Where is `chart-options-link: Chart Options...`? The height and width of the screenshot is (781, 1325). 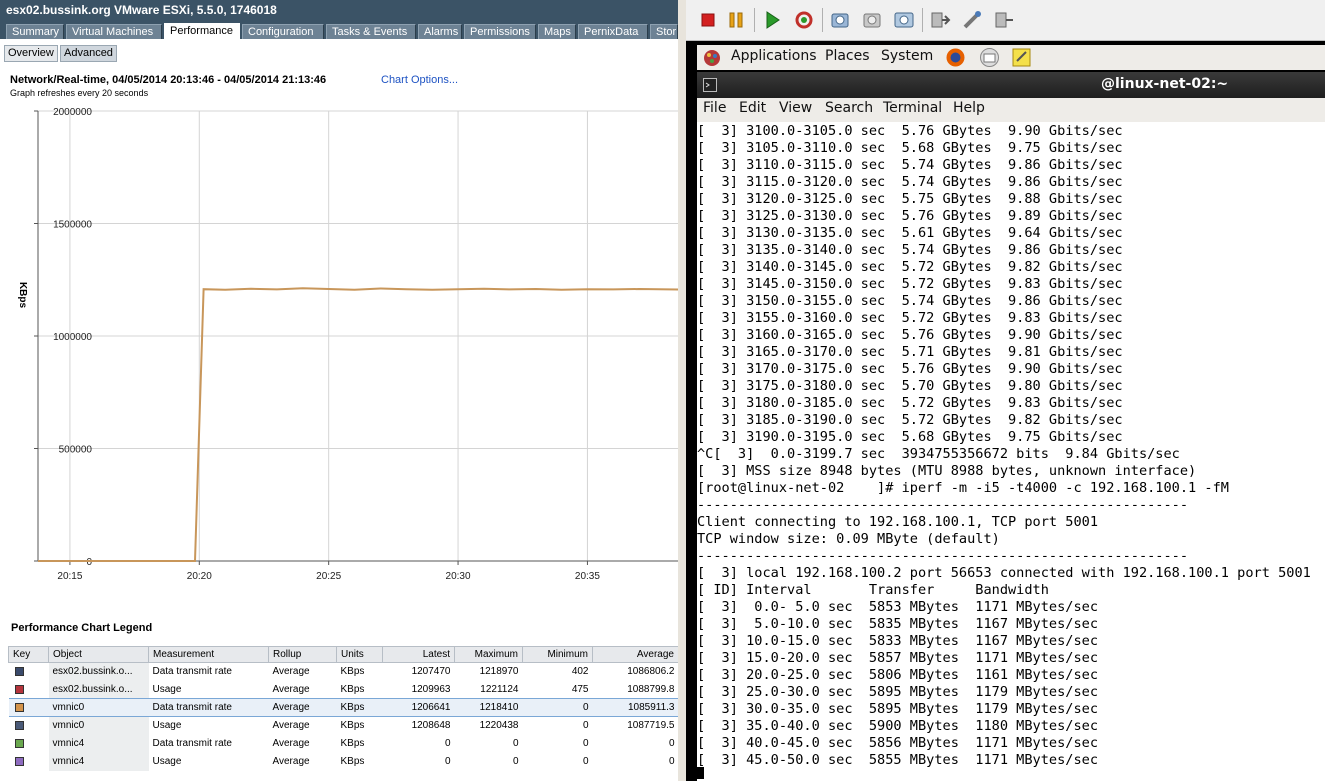 chart-options-link: Chart Options... is located at coordinates (419, 80).